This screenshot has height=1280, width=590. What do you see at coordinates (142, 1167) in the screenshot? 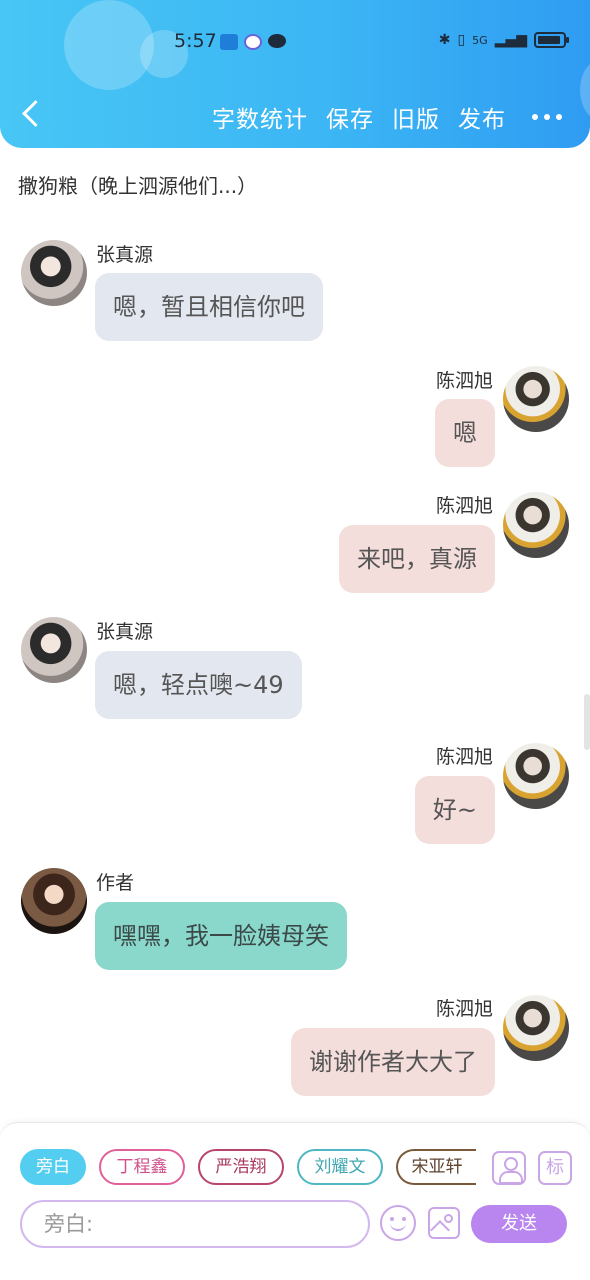
I see `role-chip: 丁程鑫` at bounding box center [142, 1167].